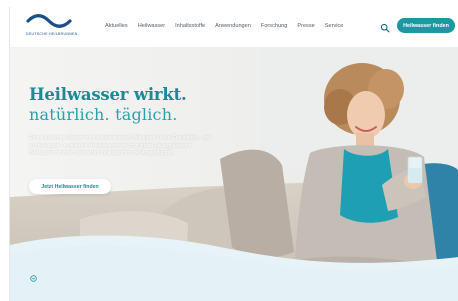 The image size is (458, 301). What do you see at coordinates (151, 26) in the screenshot?
I see `nav-item-heilwasser: Heilwasser` at bounding box center [151, 26].